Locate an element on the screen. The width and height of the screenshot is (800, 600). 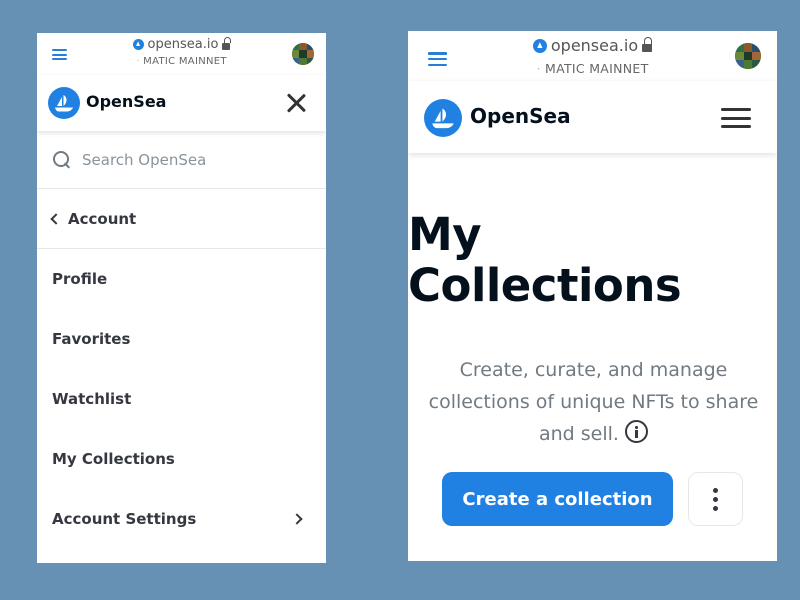
menu-item-profile: Profile is located at coordinates (181, 279).